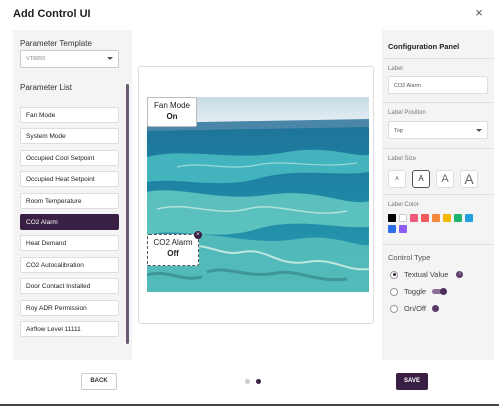 The image size is (499, 406). What do you see at coordinates (424, 46) in the screenshot?
I see `panel-title: Configuration Panel` at bounding box center [424, 46].